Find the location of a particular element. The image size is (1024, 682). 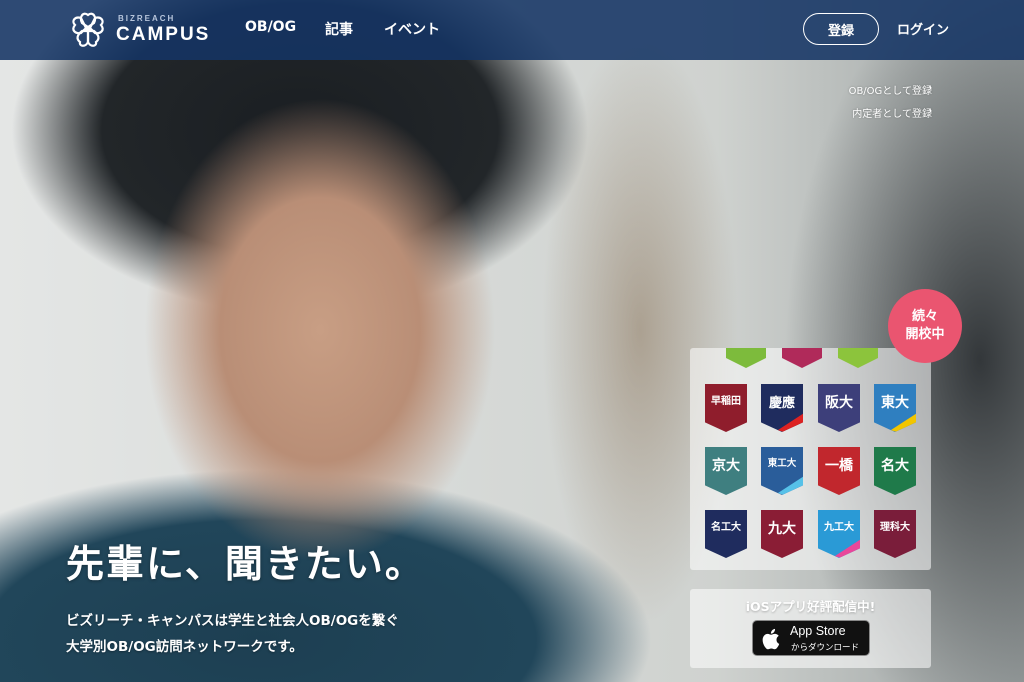

app-promo-text: iOSアプリ好評配信中! is located at coordinates (810, 606).